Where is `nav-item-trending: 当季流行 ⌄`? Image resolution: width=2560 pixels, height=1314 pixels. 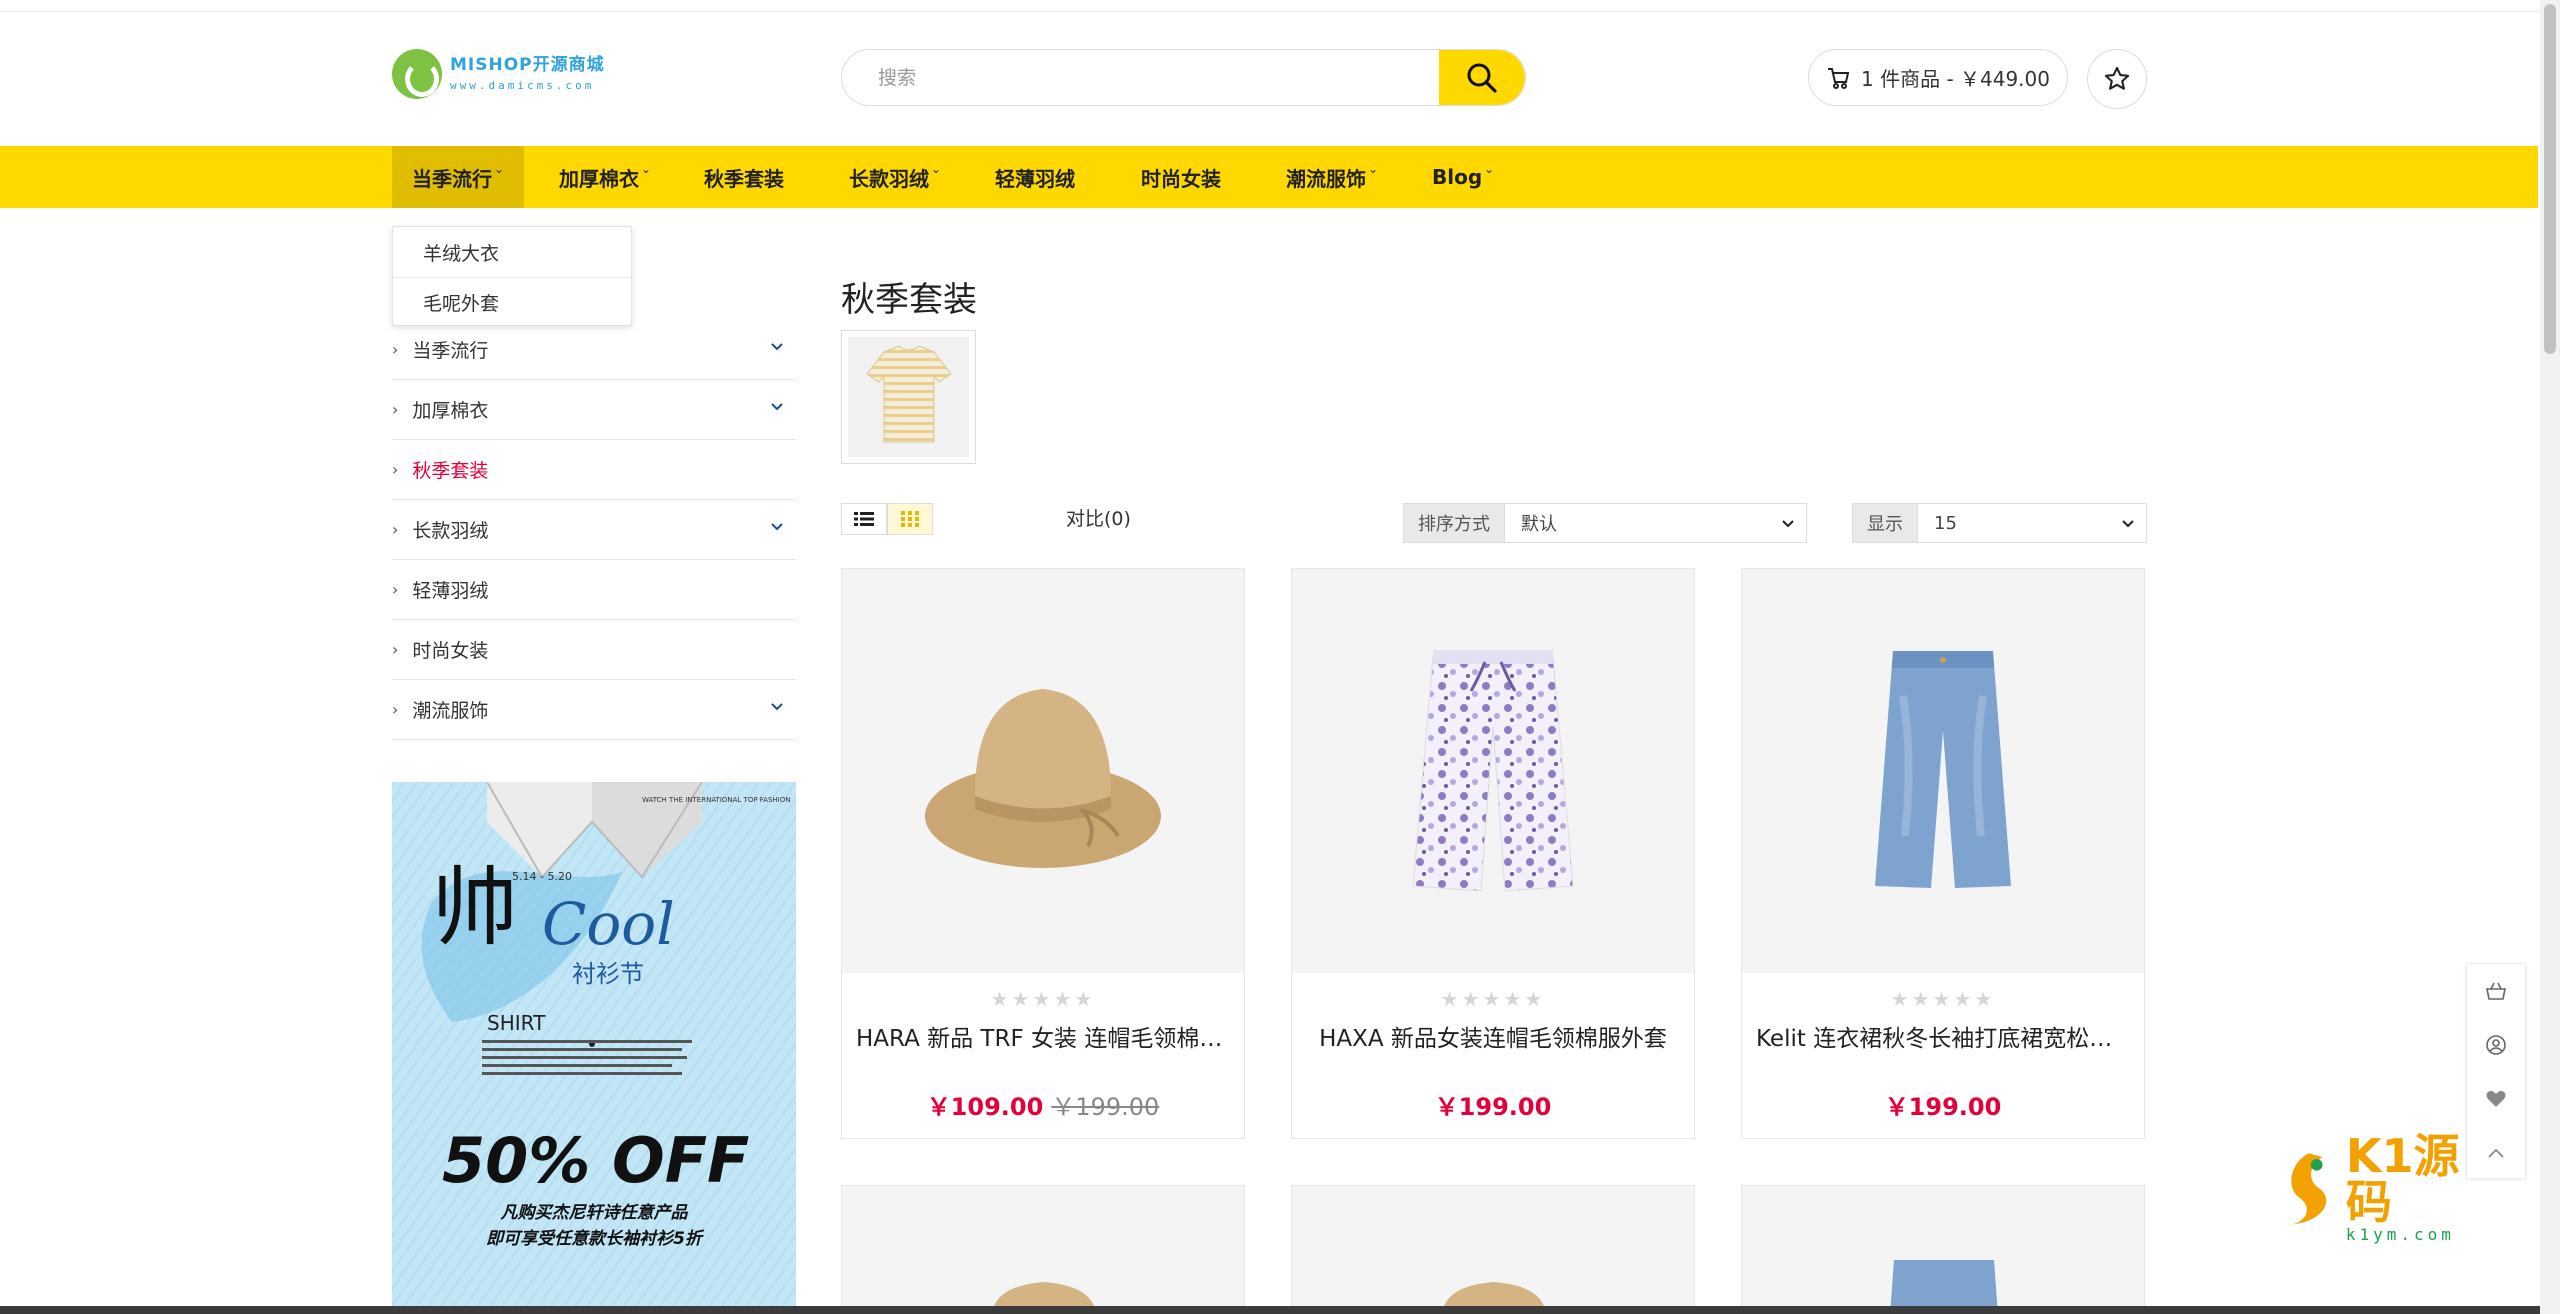 nav-item-trending: 当季流行 ⌄ is located at coordinates (458, 177).